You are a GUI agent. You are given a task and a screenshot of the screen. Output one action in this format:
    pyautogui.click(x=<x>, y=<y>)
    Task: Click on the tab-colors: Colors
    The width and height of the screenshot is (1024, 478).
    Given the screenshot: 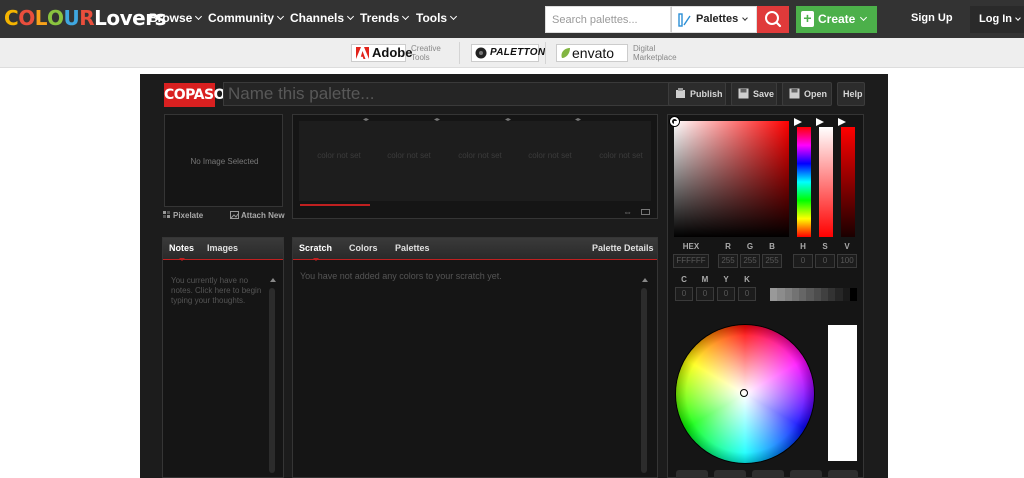 What is the action you would take?
    pyautogui.click(x=363, y=248)
    